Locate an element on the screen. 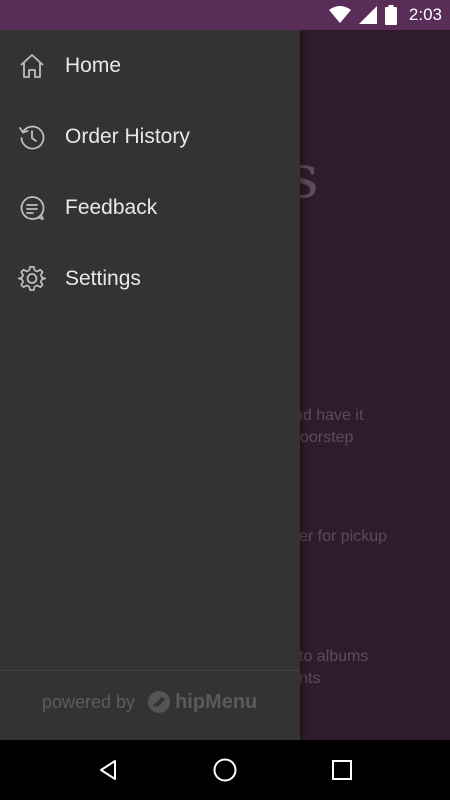  cell-signal-icon is located at coordinates (367, 15).